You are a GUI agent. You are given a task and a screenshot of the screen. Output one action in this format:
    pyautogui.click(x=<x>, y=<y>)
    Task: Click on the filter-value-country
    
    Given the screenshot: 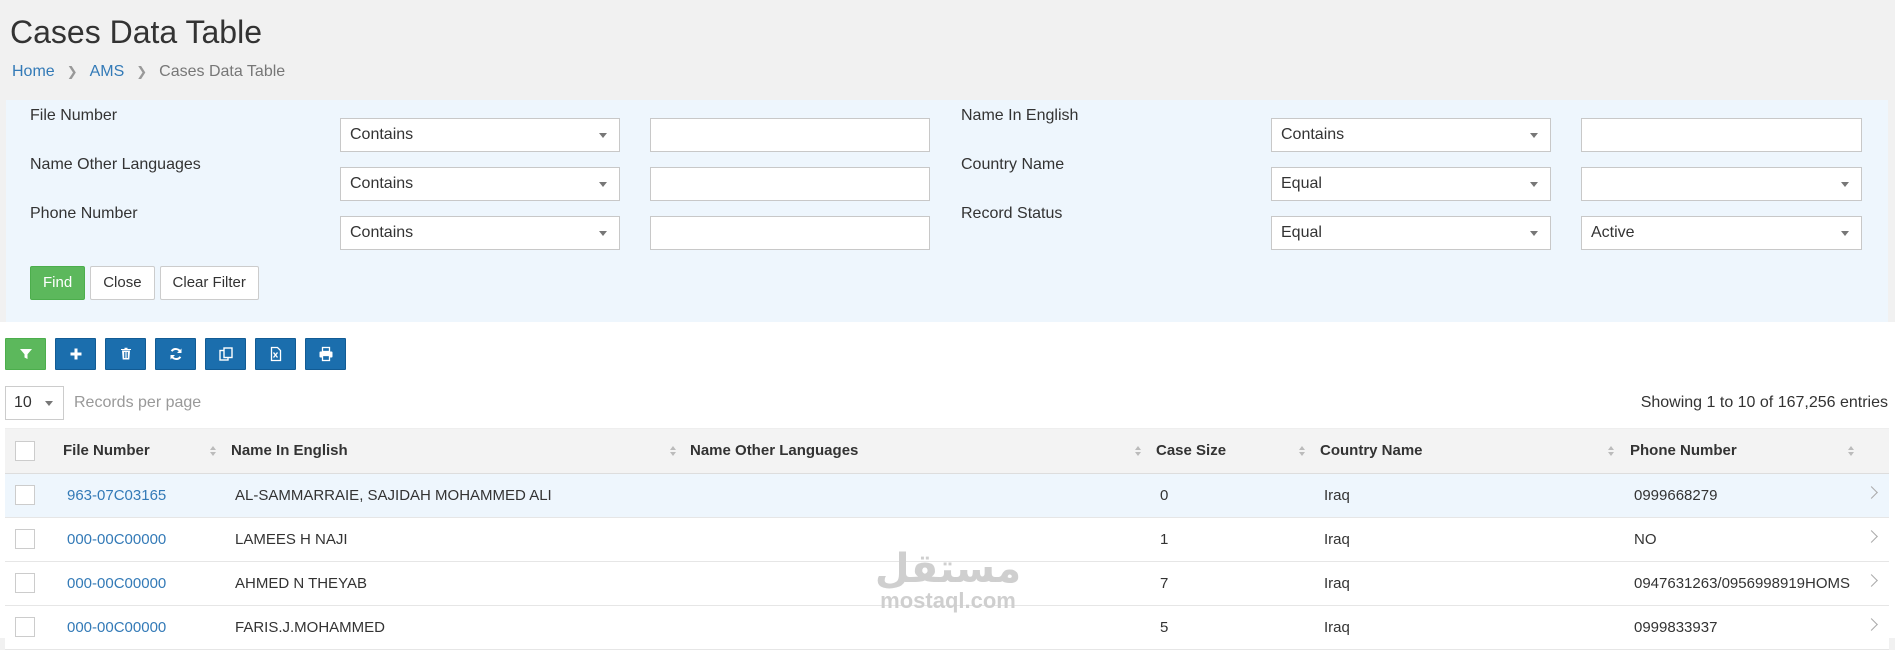 What is the action you would take?
    pyautogui.click(x=1721, y=184)
    